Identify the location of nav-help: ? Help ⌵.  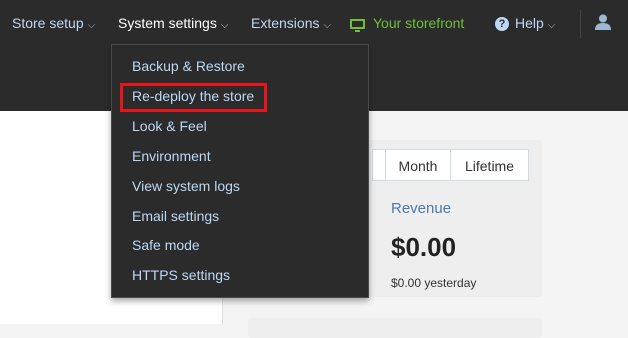
(525, 23).